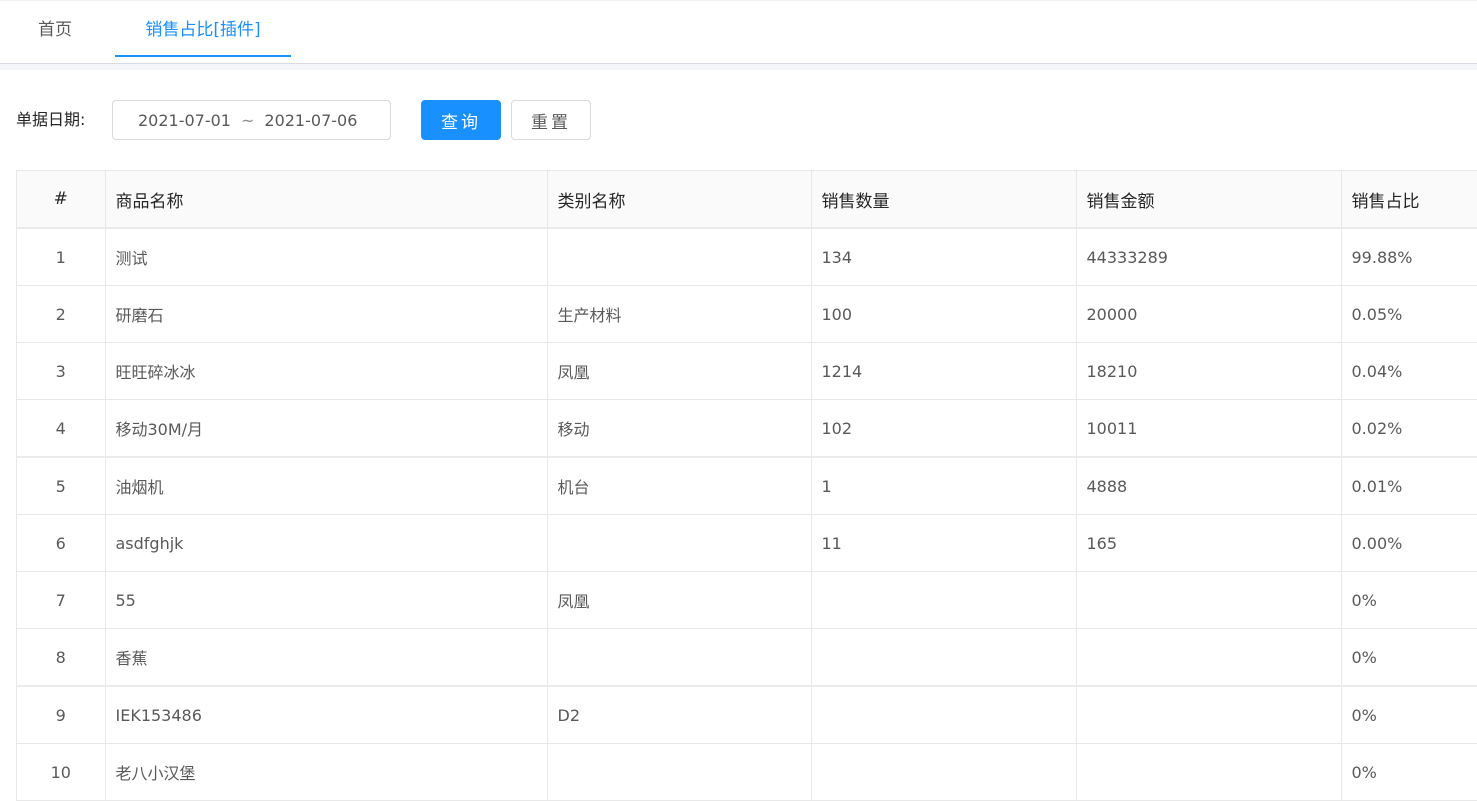 This screenshot has width=1477, height=801. What do you see at coordinates (1209, 200) in the screenshot?
I see `column-header-sales-amount: 销售金额` at bounding box center [1209, 200].